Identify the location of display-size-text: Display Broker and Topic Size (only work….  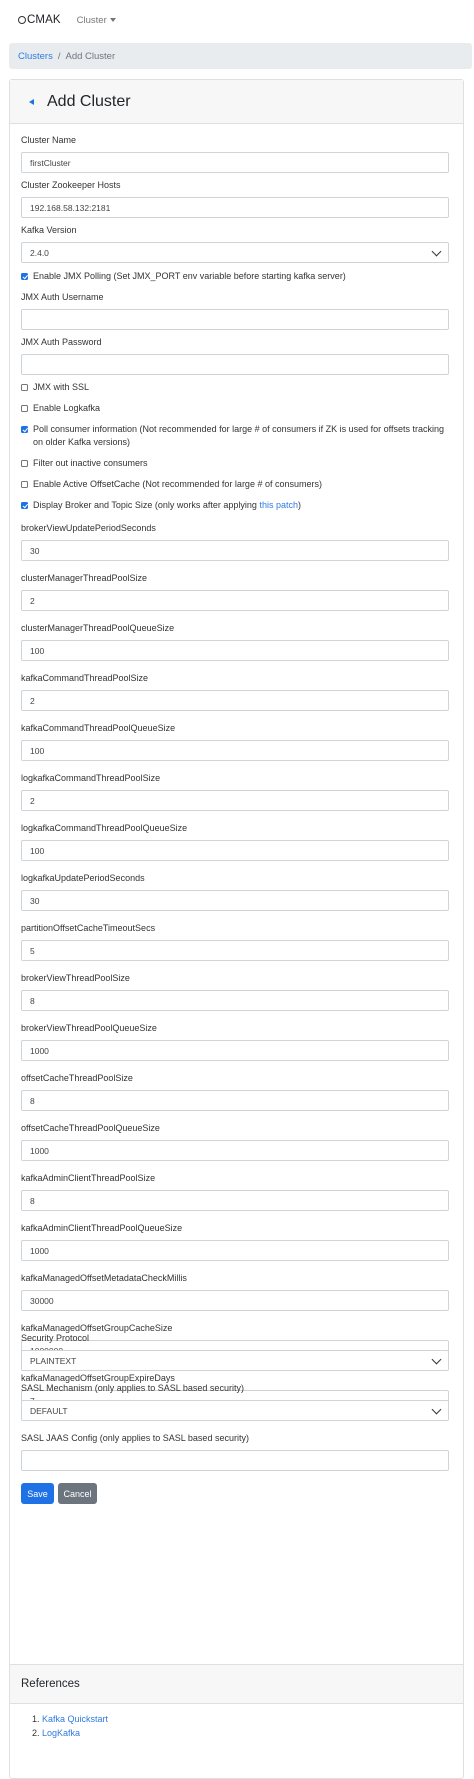
(146, 505).